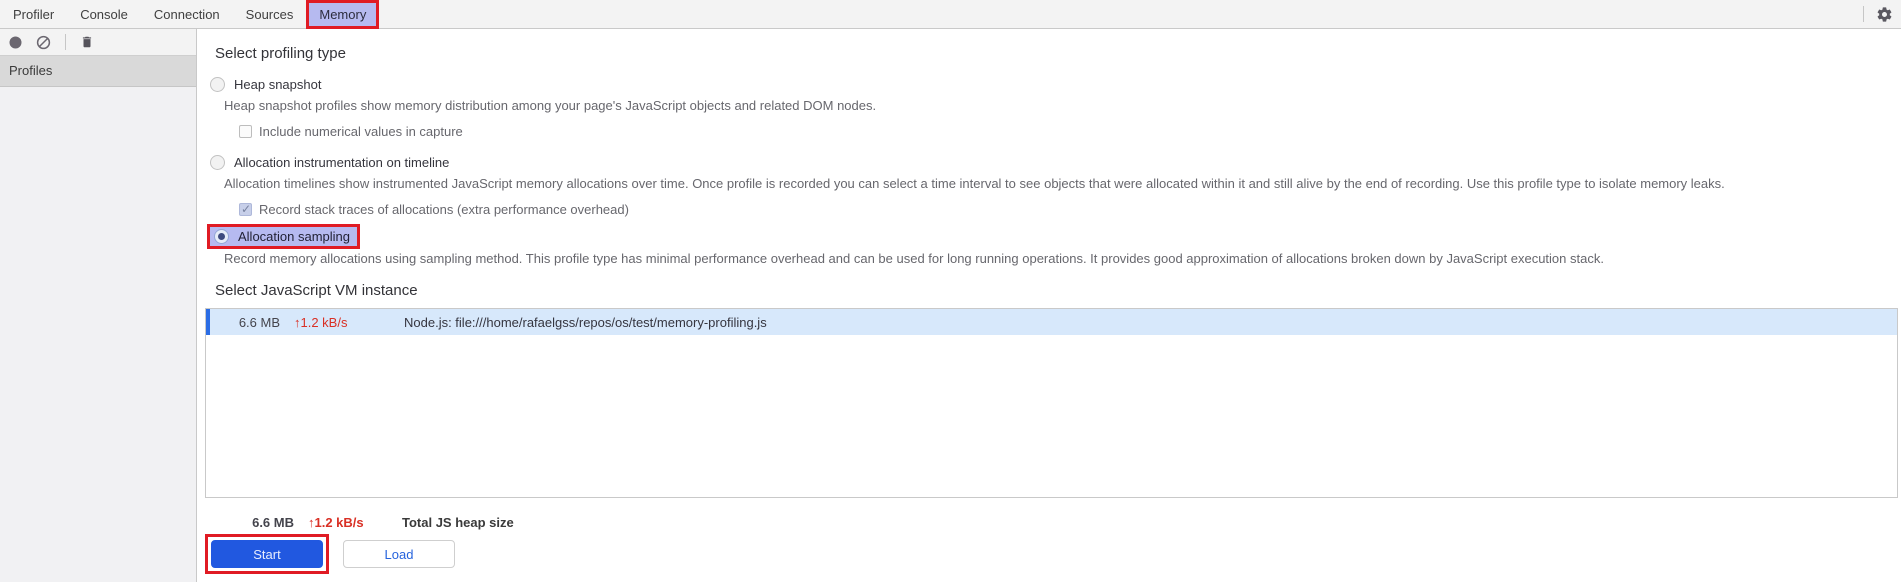 This screenshot has width=1901, height=582. What do you see at coordinates (1055, 162) in the screenshot?
I see `radio-option-allocation-timeline: Allocation instrumentation on timeline` at bounding box center [1055, 162].